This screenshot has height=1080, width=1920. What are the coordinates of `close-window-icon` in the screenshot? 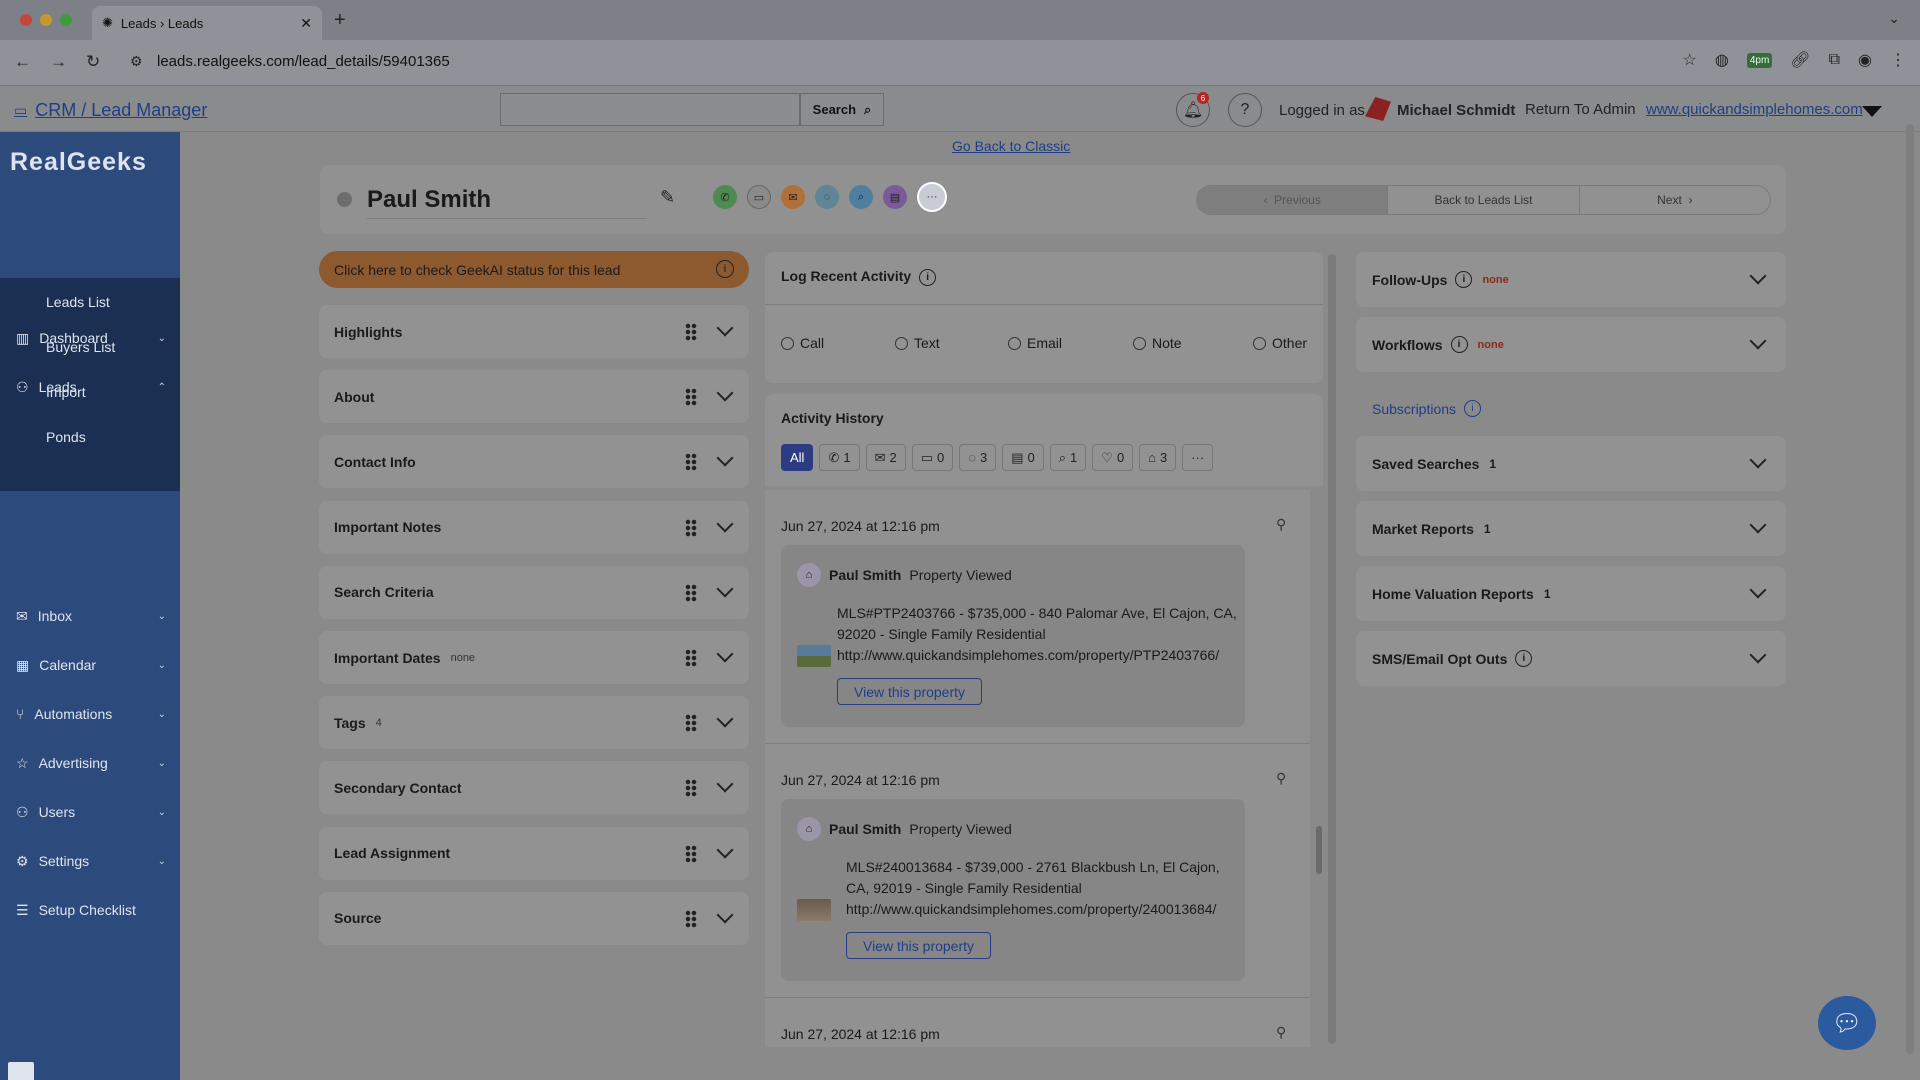 It's located at (26, 20).